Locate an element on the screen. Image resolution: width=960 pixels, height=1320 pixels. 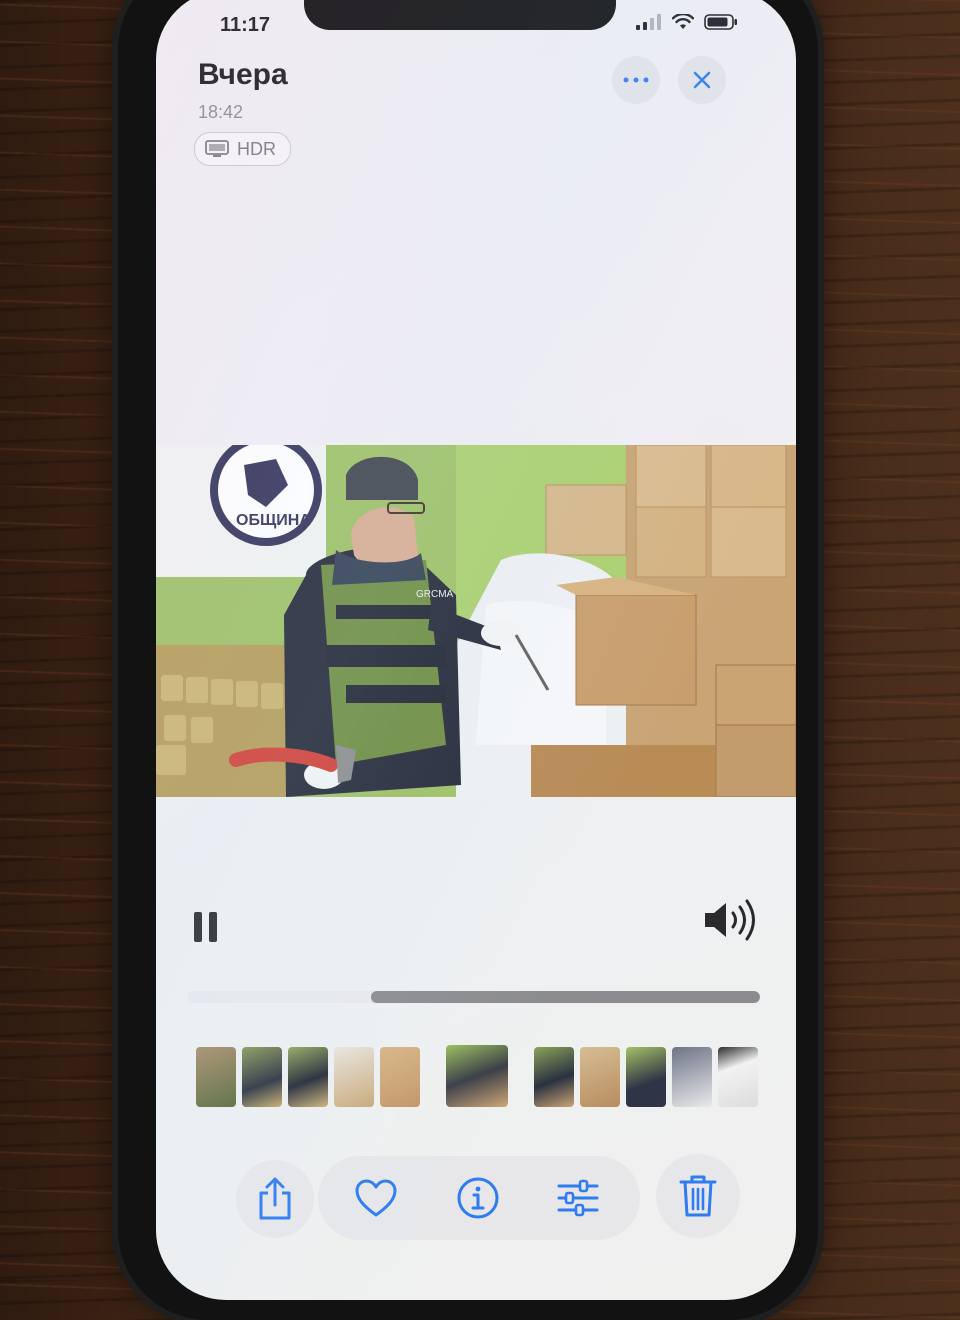
pause-button is located at coordinates (206, 929).